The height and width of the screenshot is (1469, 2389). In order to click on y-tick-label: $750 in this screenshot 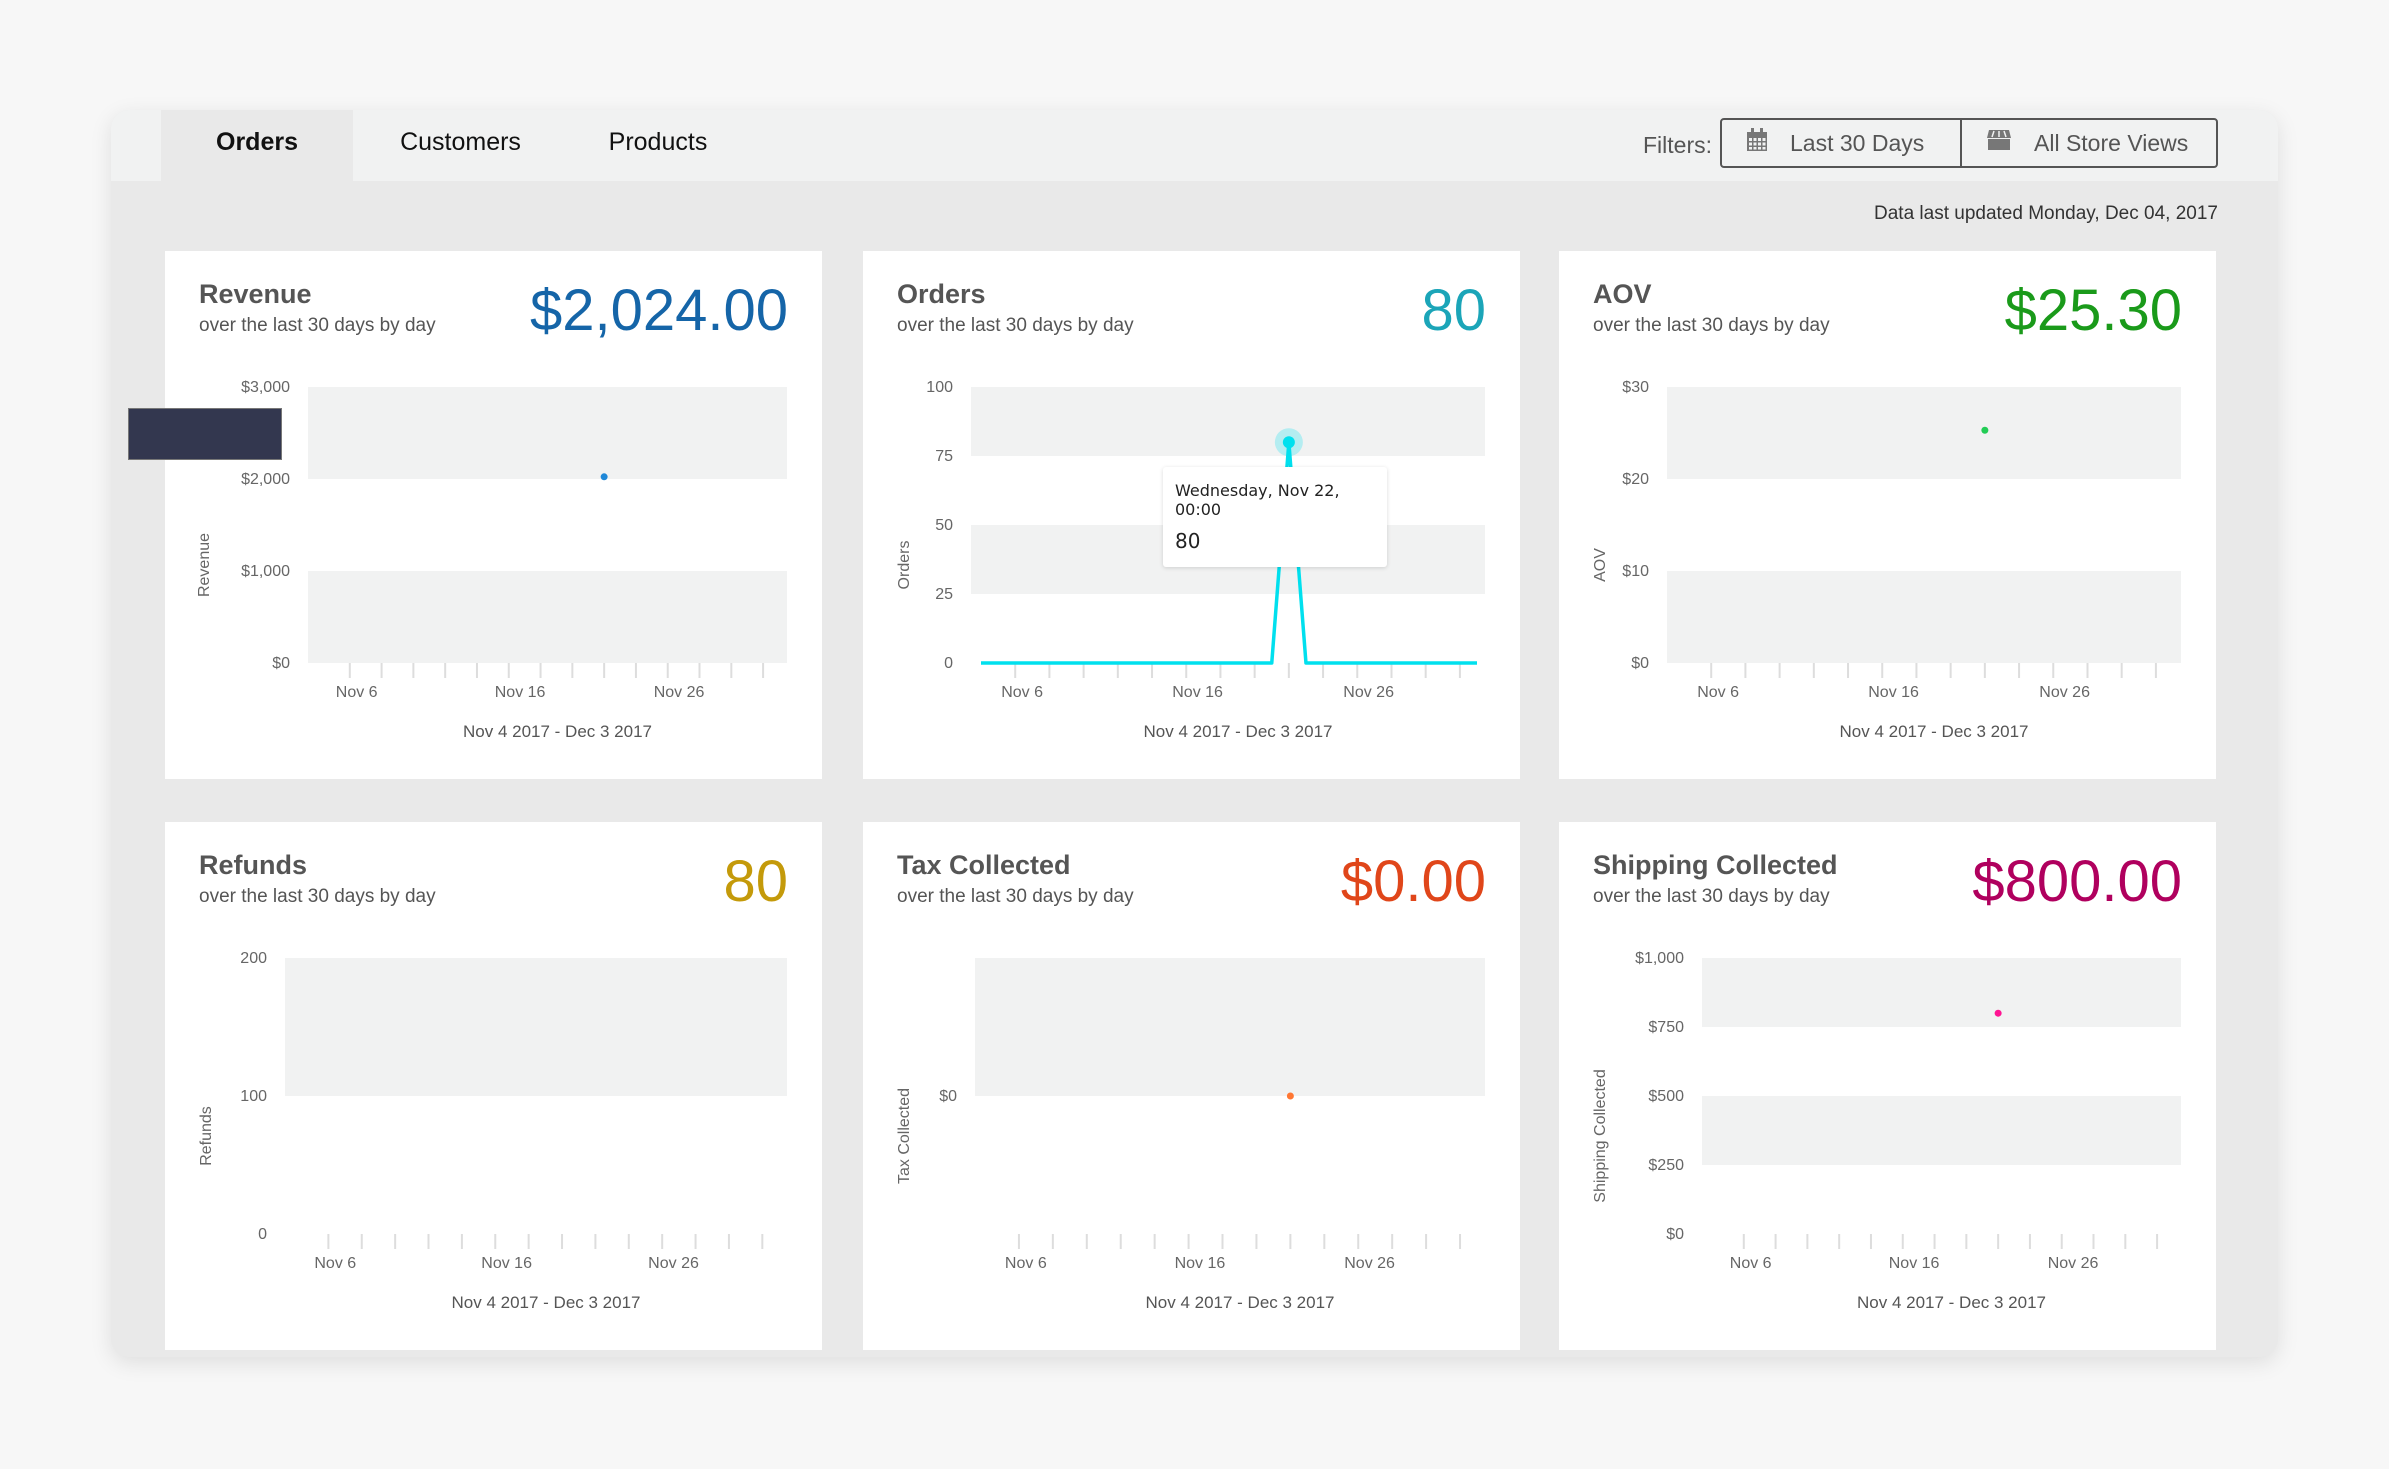, I will do `click(1666, 1027)`.